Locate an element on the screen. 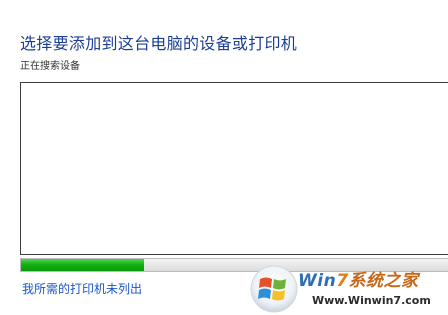  watermark-brand: Win7系统之家 is located at coordinates (358, 278).